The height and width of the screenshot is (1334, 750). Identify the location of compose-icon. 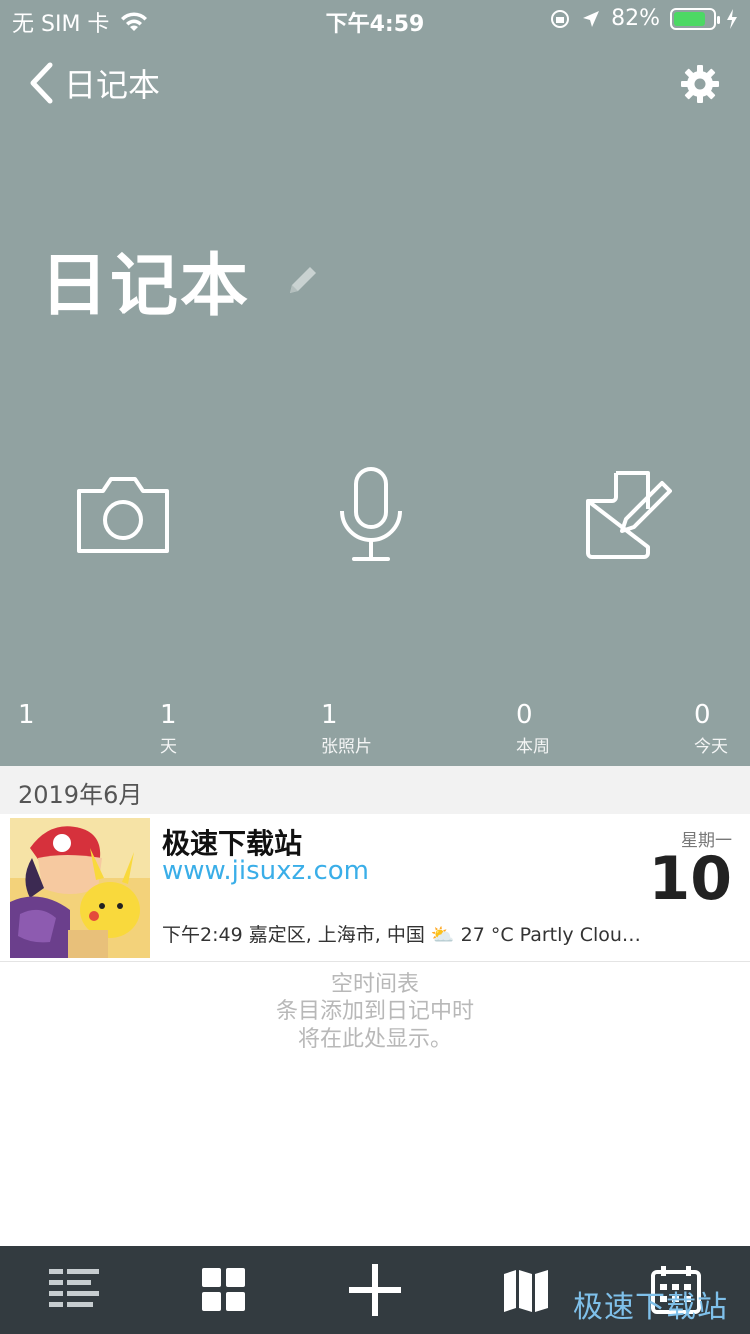
(629, 515).